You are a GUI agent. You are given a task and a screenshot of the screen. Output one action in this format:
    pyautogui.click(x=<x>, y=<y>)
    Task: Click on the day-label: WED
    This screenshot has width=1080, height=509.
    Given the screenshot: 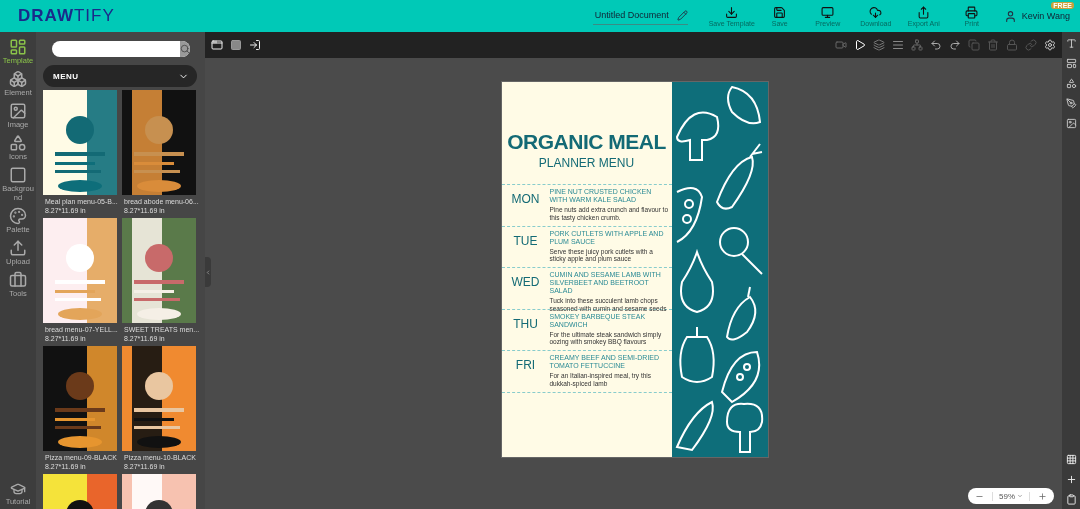 What is the action you would take?
    pyautogui.click(x=525, y=283)
    